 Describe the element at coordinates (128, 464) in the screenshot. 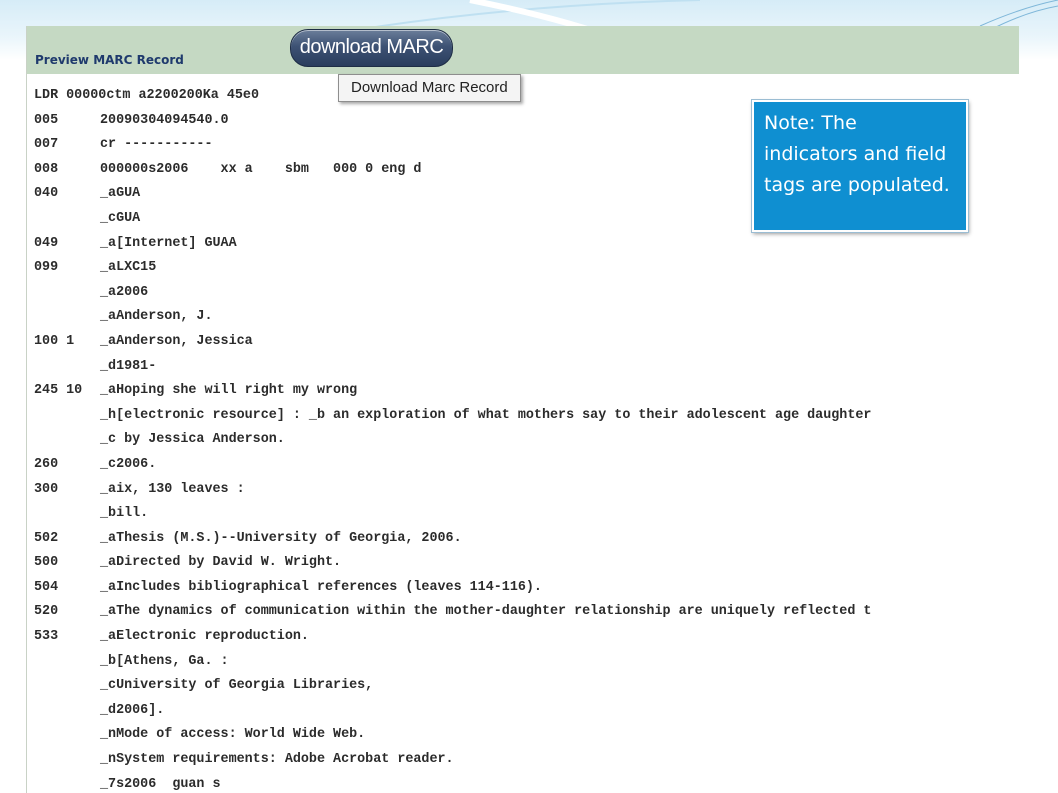

I see `field-value: _c2006.` at that location.